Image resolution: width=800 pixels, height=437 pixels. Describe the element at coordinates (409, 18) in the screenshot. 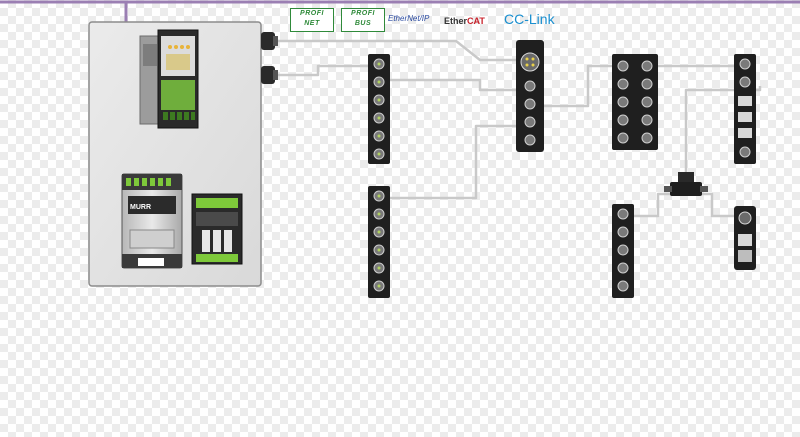

I see `ethernetip-logo: EtherNet/IP` at that location.